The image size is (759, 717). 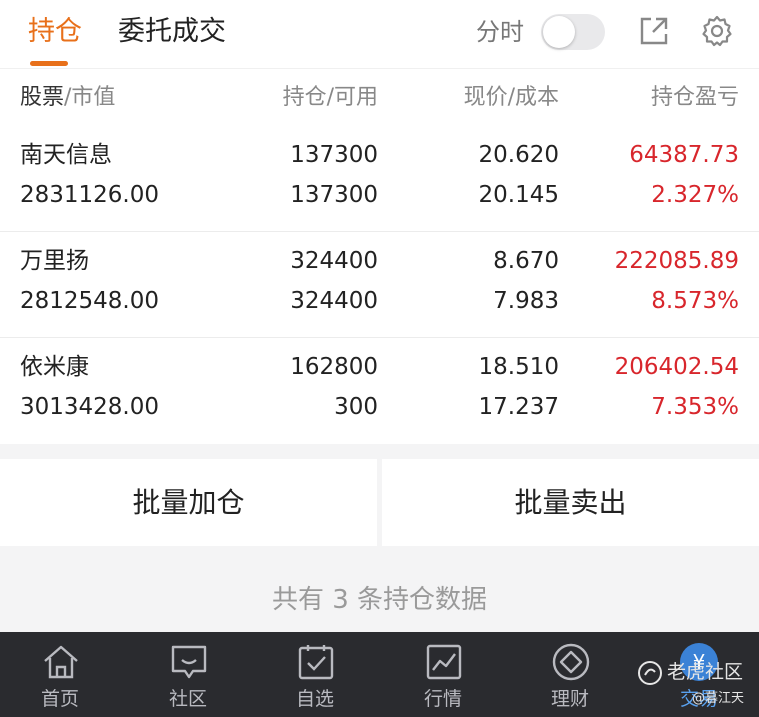 I want to click on nav-community: 社区, so click(x=188, y=674).